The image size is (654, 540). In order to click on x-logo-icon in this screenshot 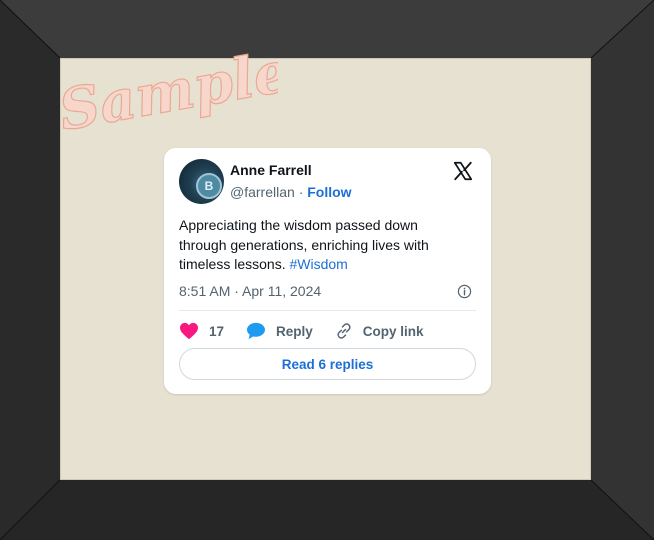, I will do `click(463, 171)`.